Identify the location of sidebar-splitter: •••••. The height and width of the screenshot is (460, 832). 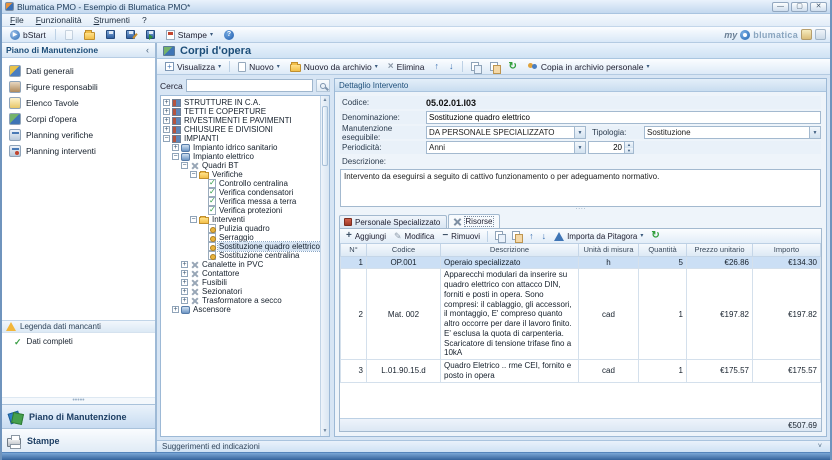
(78, 400).